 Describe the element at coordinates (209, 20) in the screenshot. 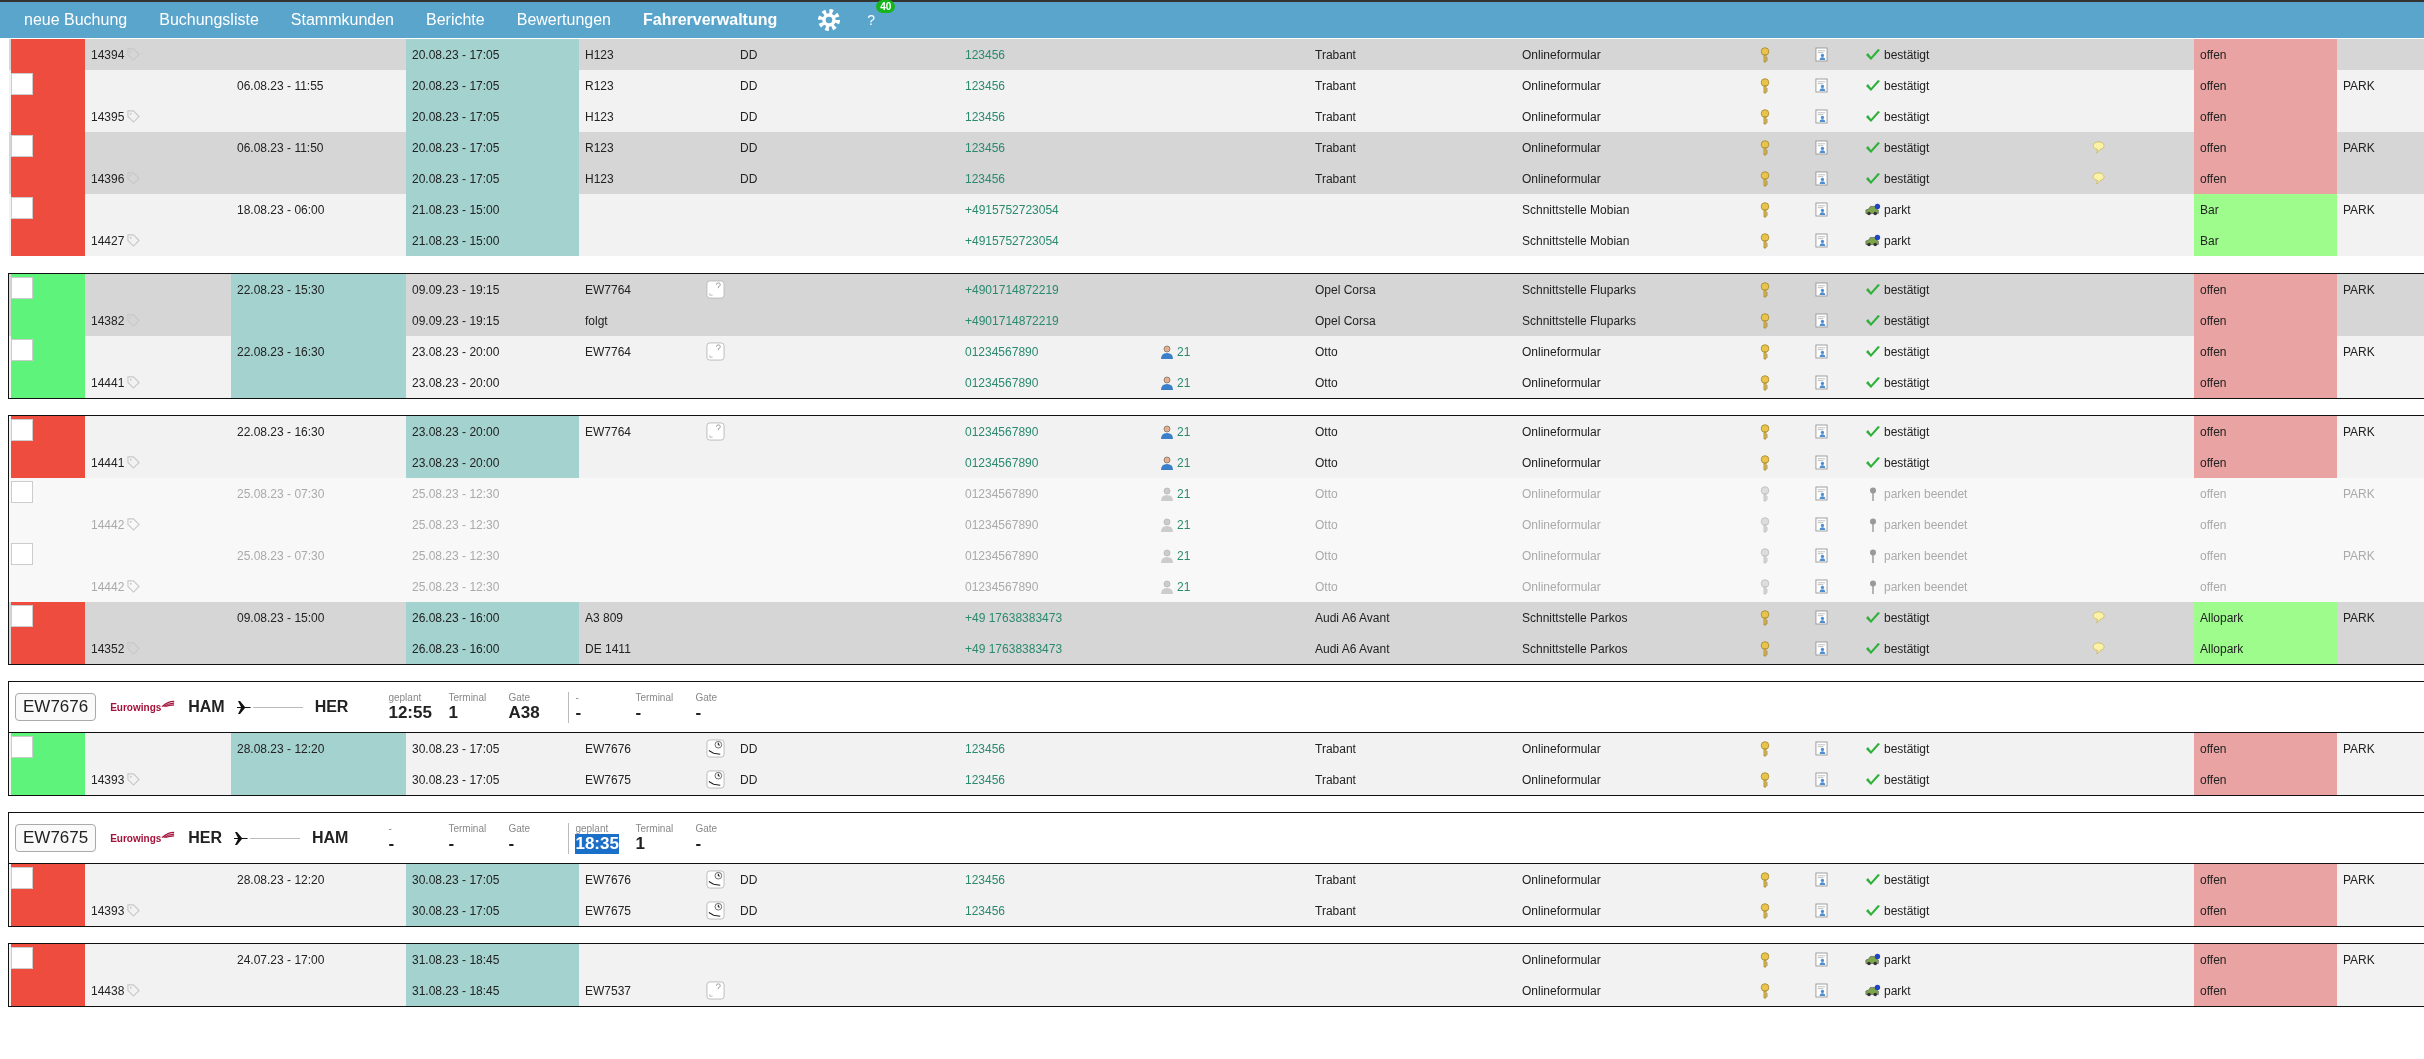

I see `nav-link: Buchungsliste` at that location.